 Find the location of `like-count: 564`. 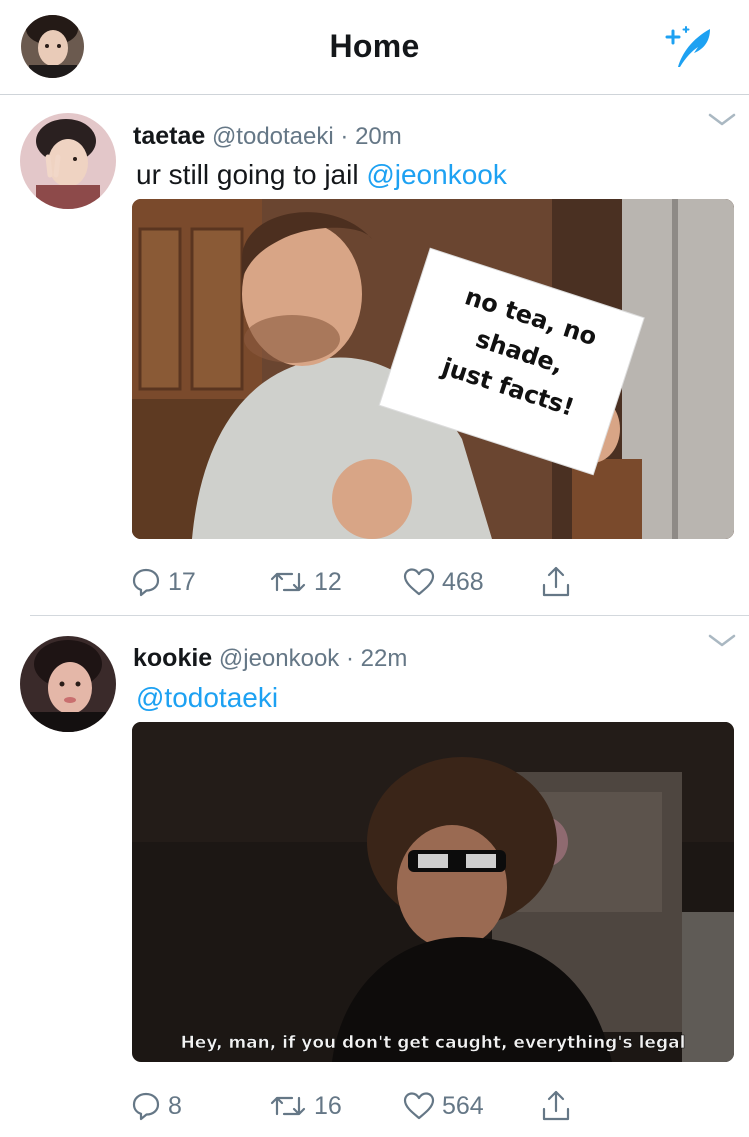

like-count: 564 is located at coordinates (463, 1105).